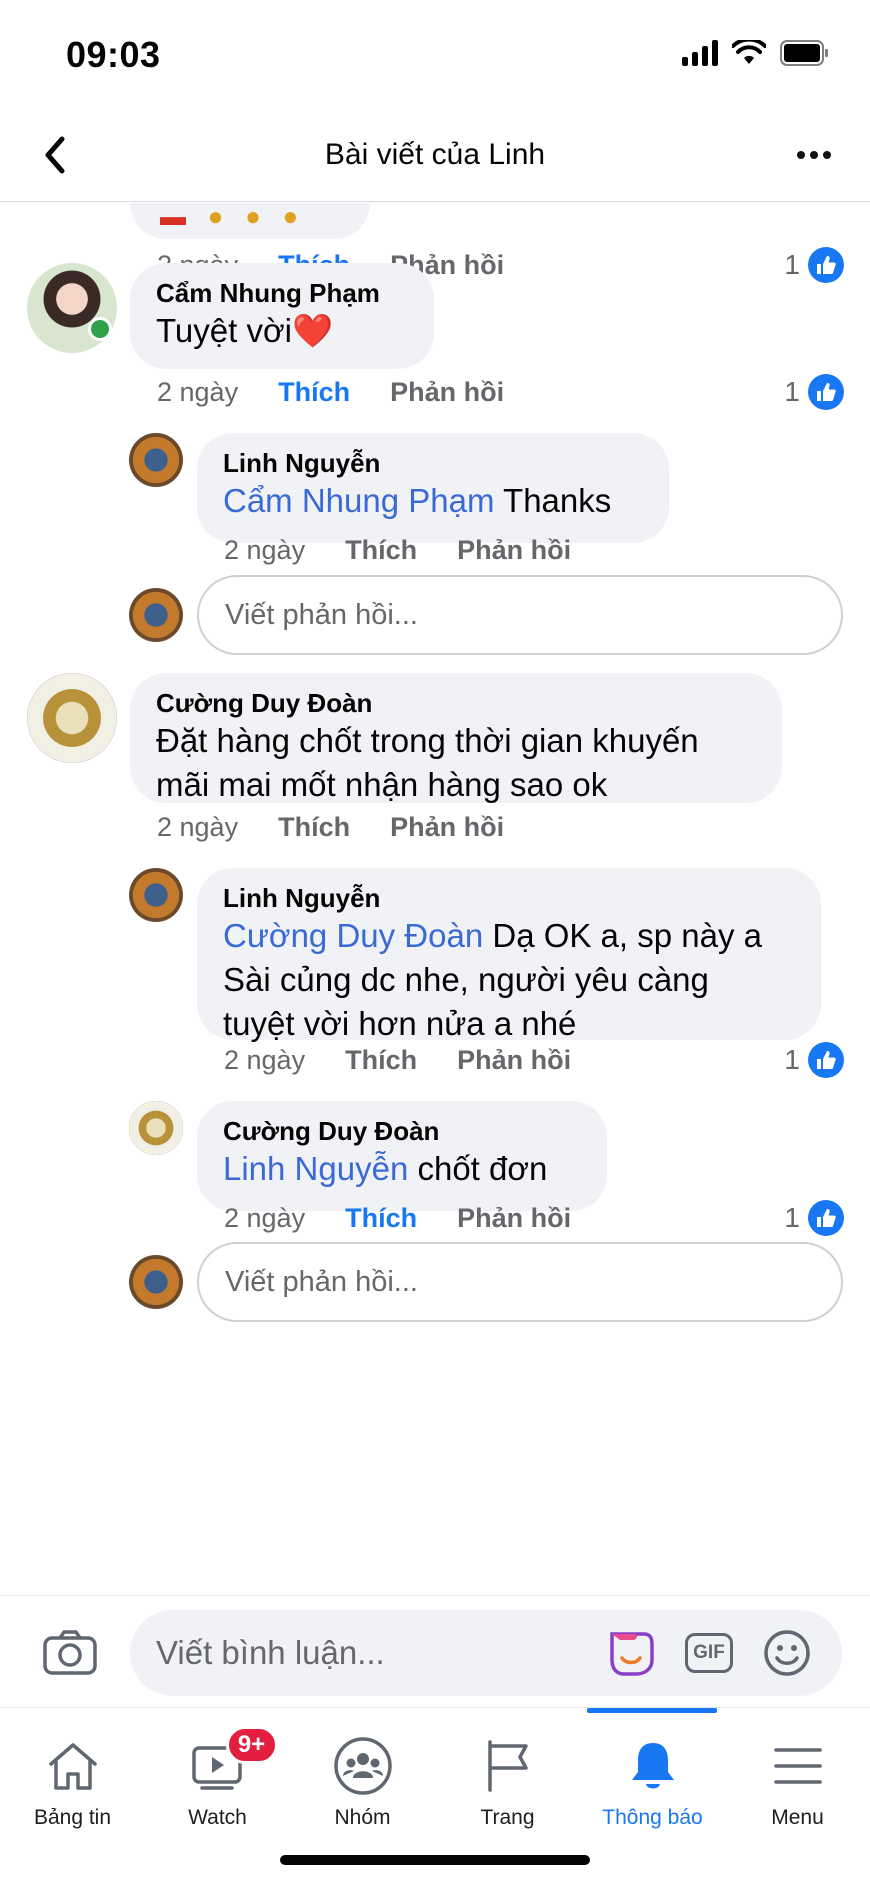 The image size is (870, 1883). I want to click on avatar-sticker-icon, so click(632, 1654).